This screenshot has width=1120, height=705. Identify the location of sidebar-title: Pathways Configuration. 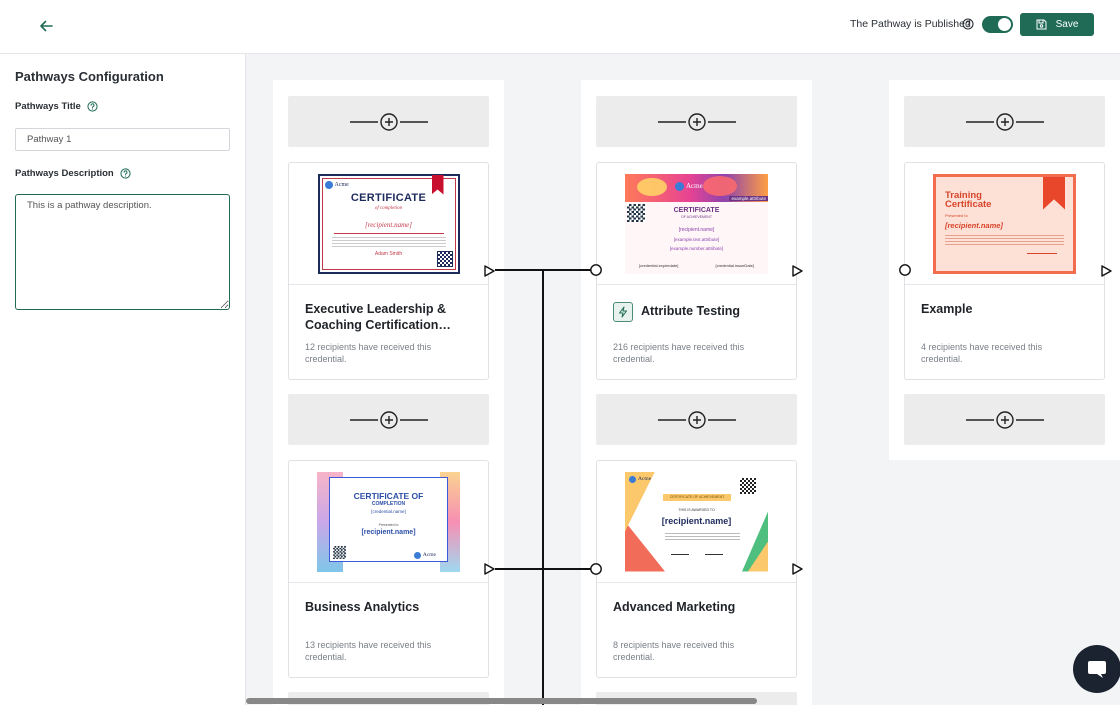
(89, 76).